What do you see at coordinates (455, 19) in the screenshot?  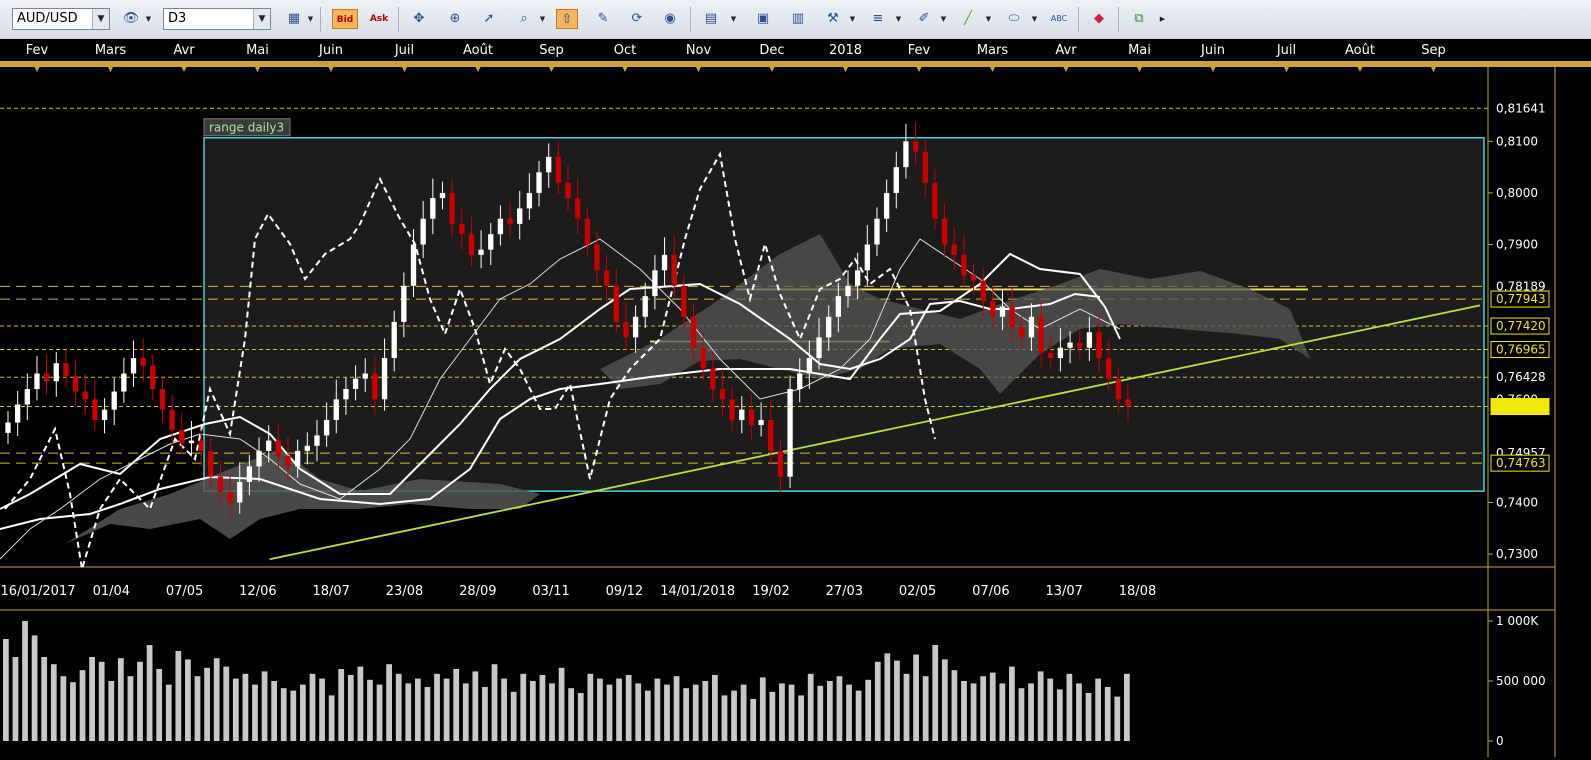 I see `zoom-in-icon: ⊕` at bounding box center [455, 19].